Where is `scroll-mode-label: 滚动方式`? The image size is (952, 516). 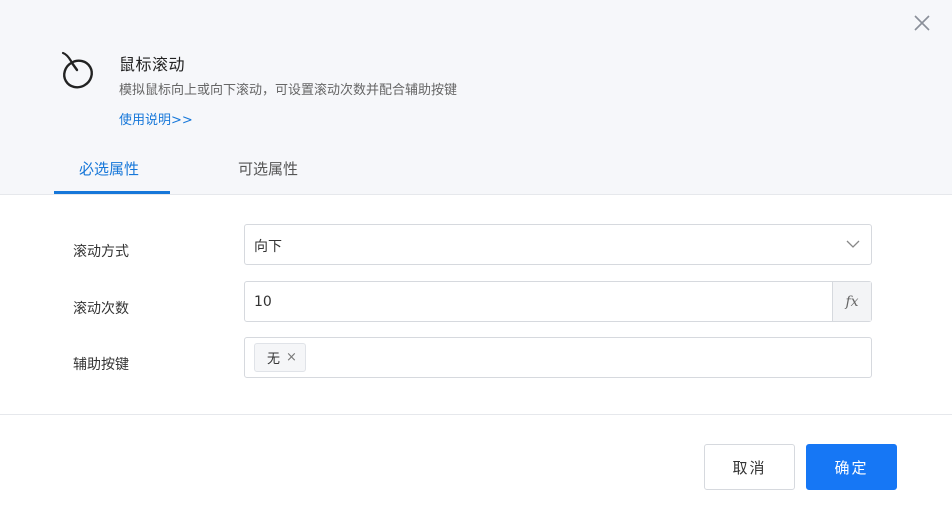 scroll-mode-label: 滚动方式 is located at coordinates (101, 252).